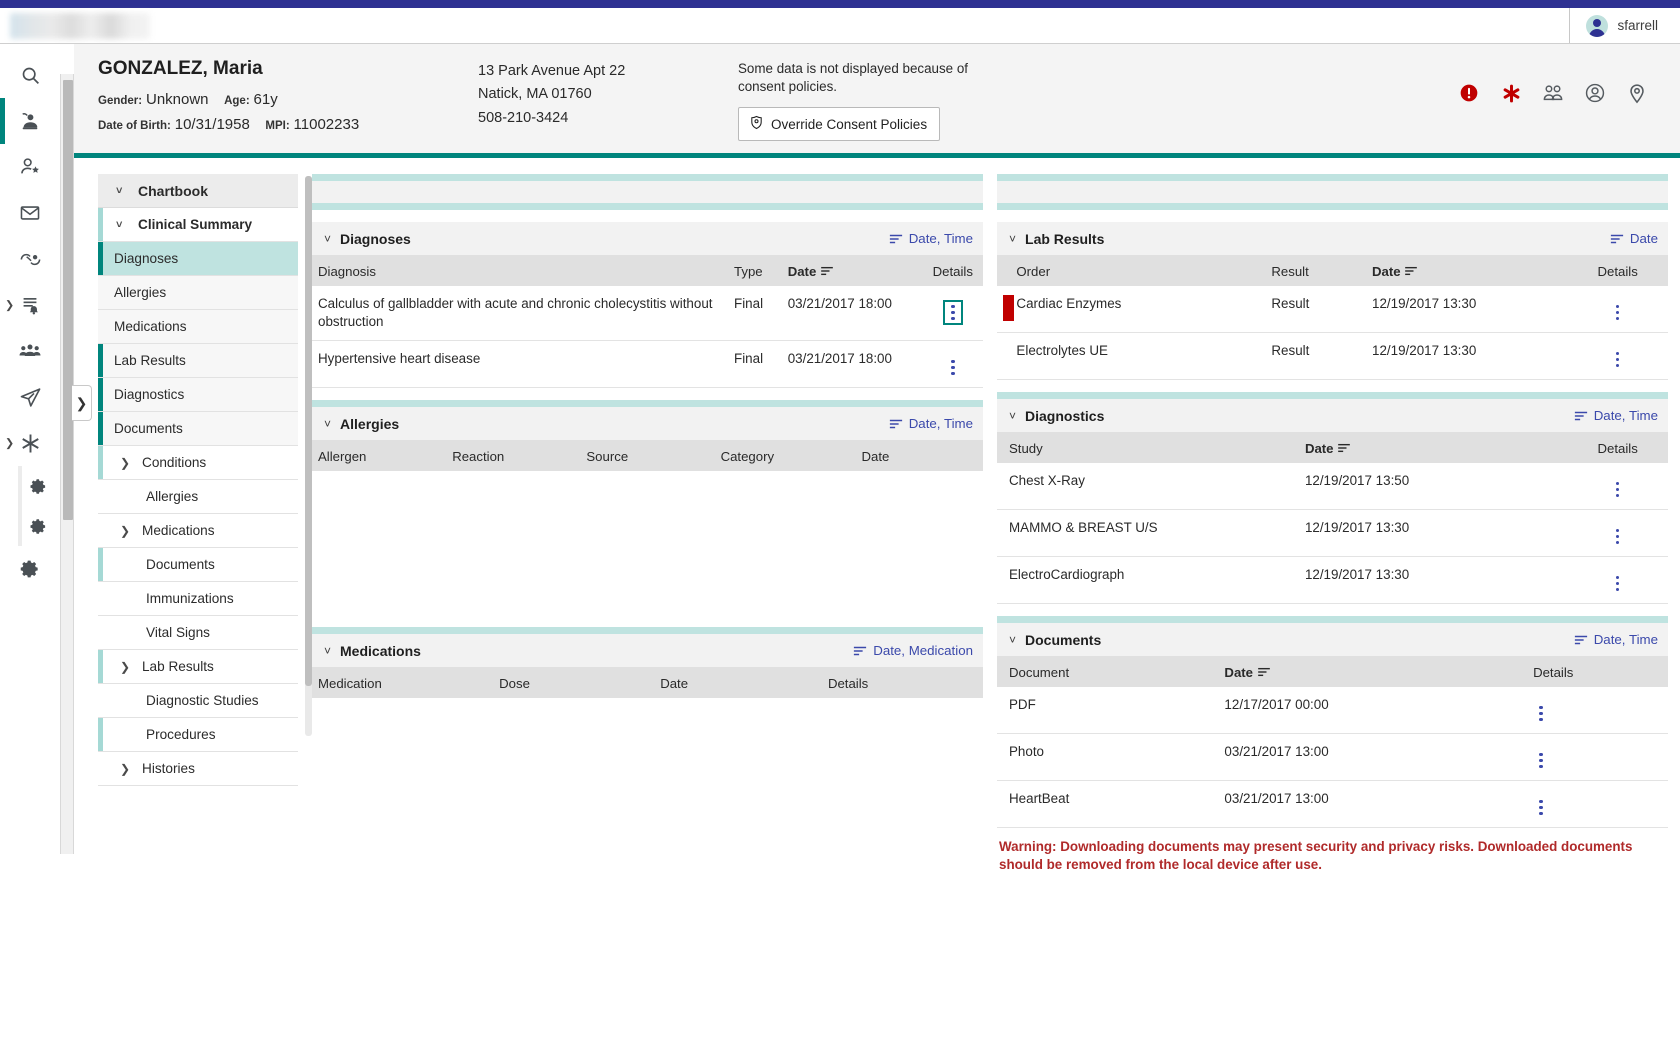 The width and height of the screenshot is (1680, 1056). Describe the element at coordinates (198, 463) in the screenshot. I see `sidebar-group-conditions: ❯ Conditions` at that location.